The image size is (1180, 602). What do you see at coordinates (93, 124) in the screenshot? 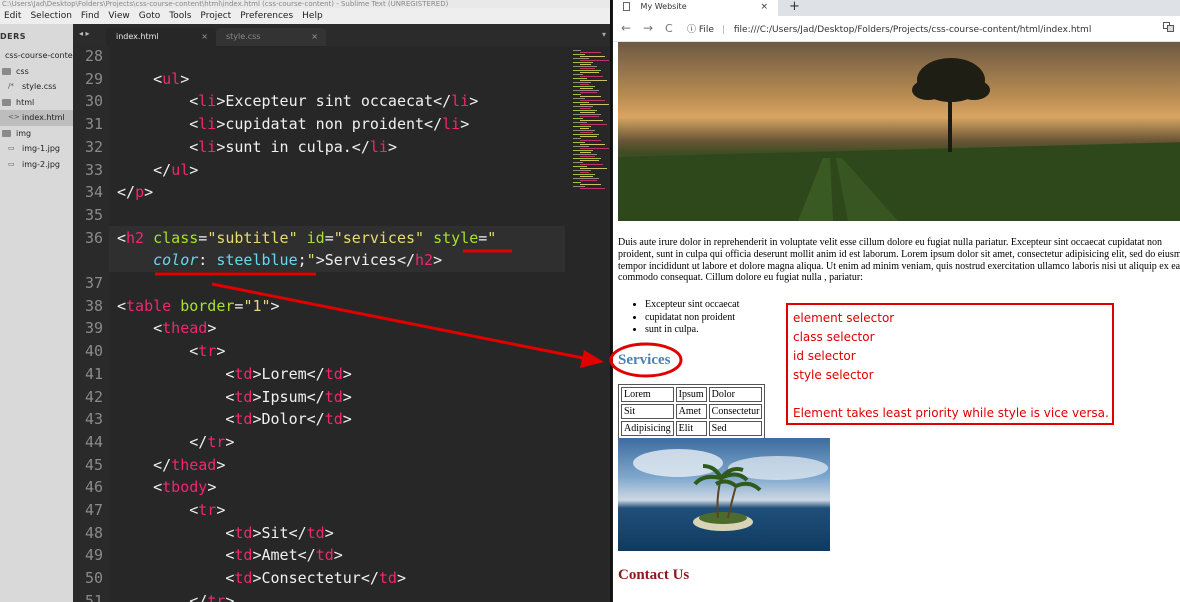
I see `line-number: 31` at bounding box center [93, 124].